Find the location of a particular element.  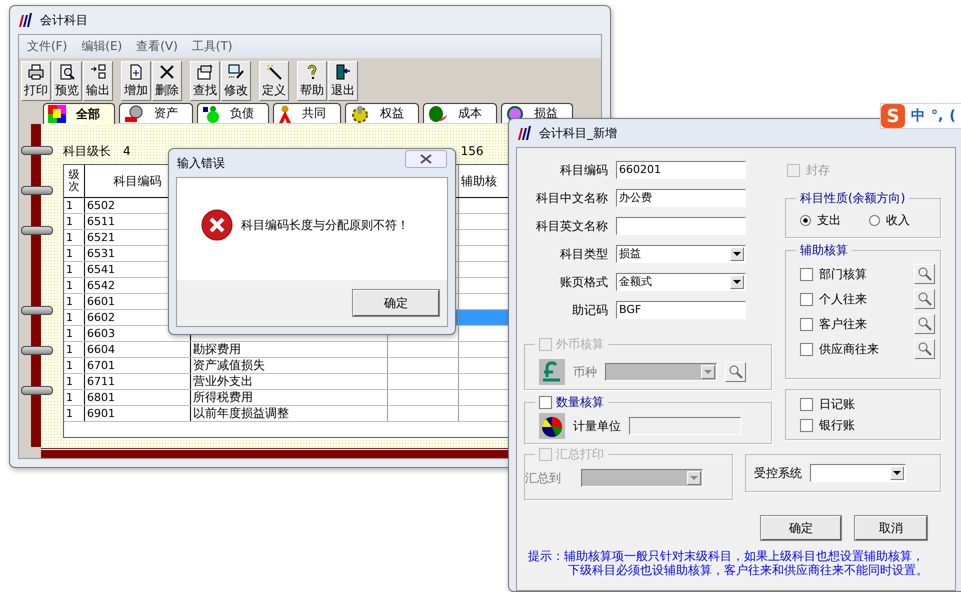

dialog-title: 会计科目_新增 is located at coordinates (578, 133).